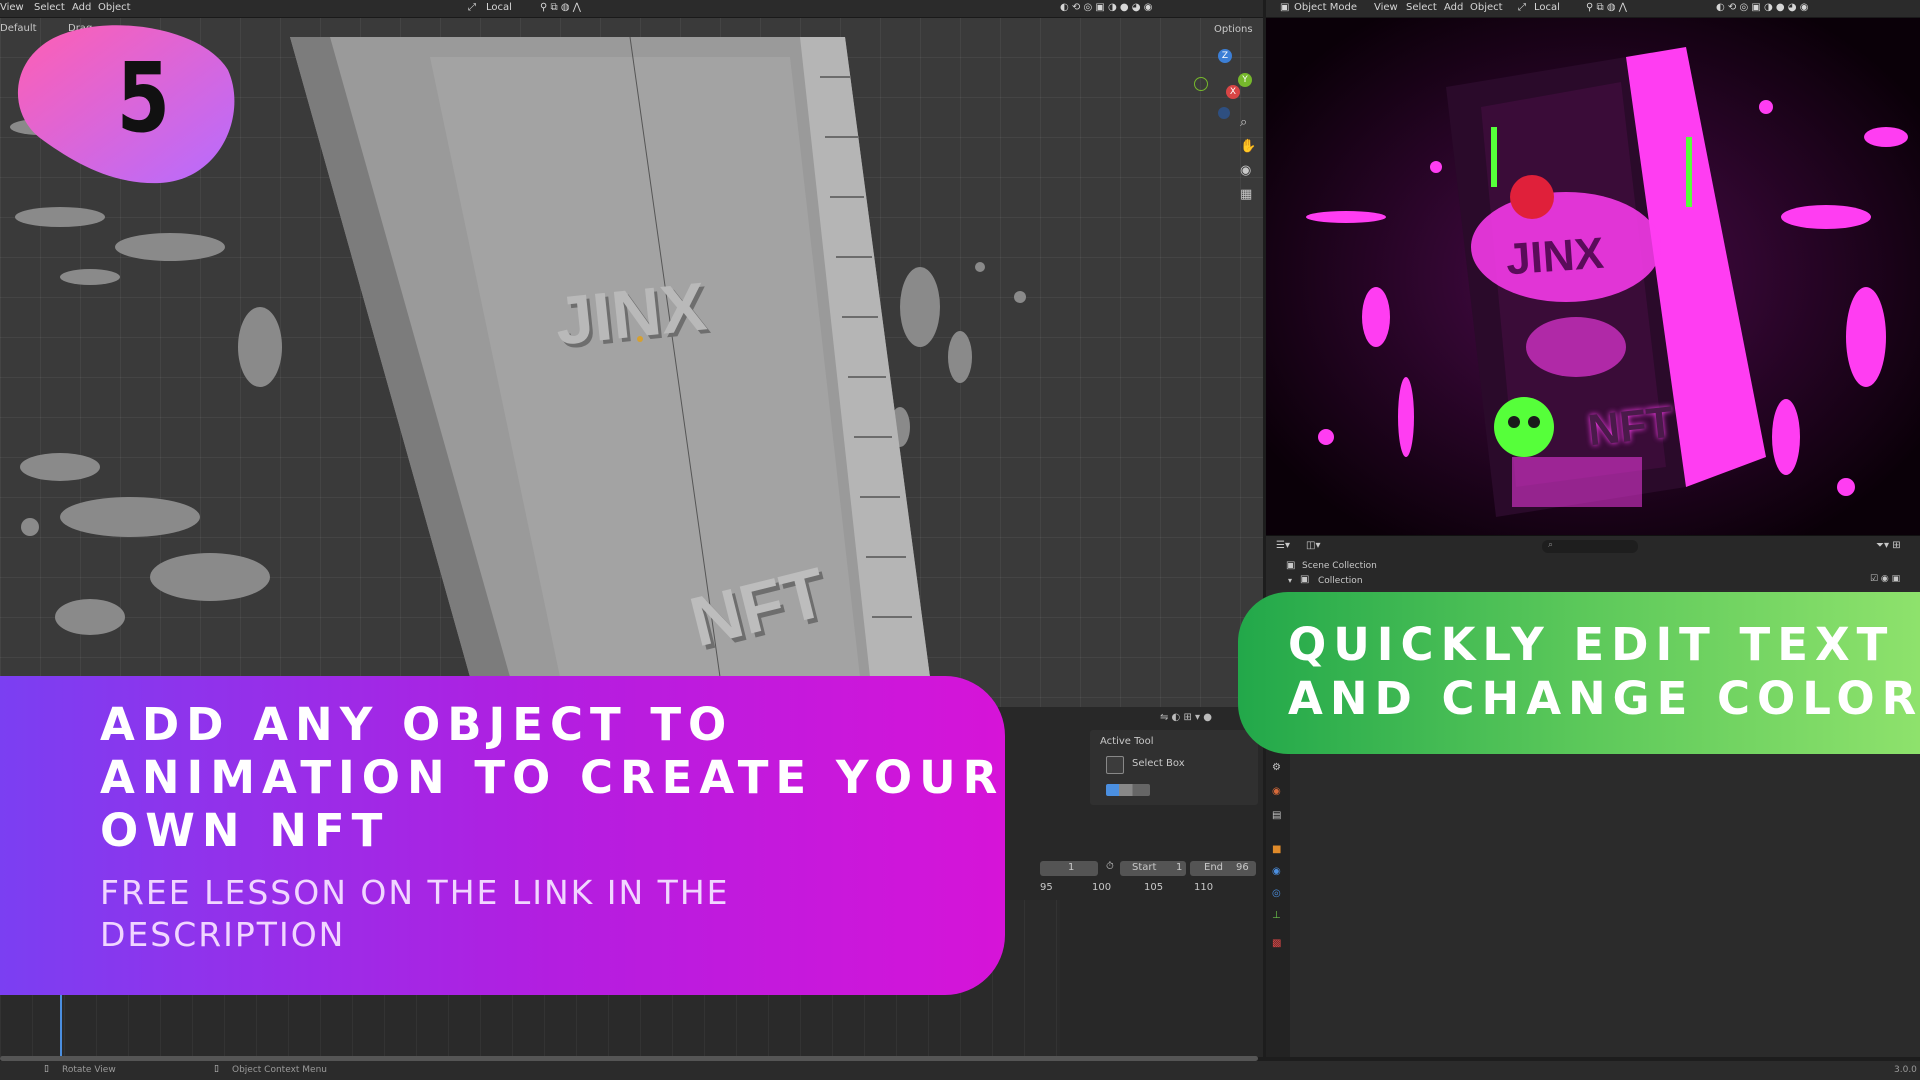 This screenshot has height=1080, width=1920. What do you see at coordinates (1630, 426) in the screenshot?
I see `right-model-word-nft: NFT` at bounding box center [1630, 426].